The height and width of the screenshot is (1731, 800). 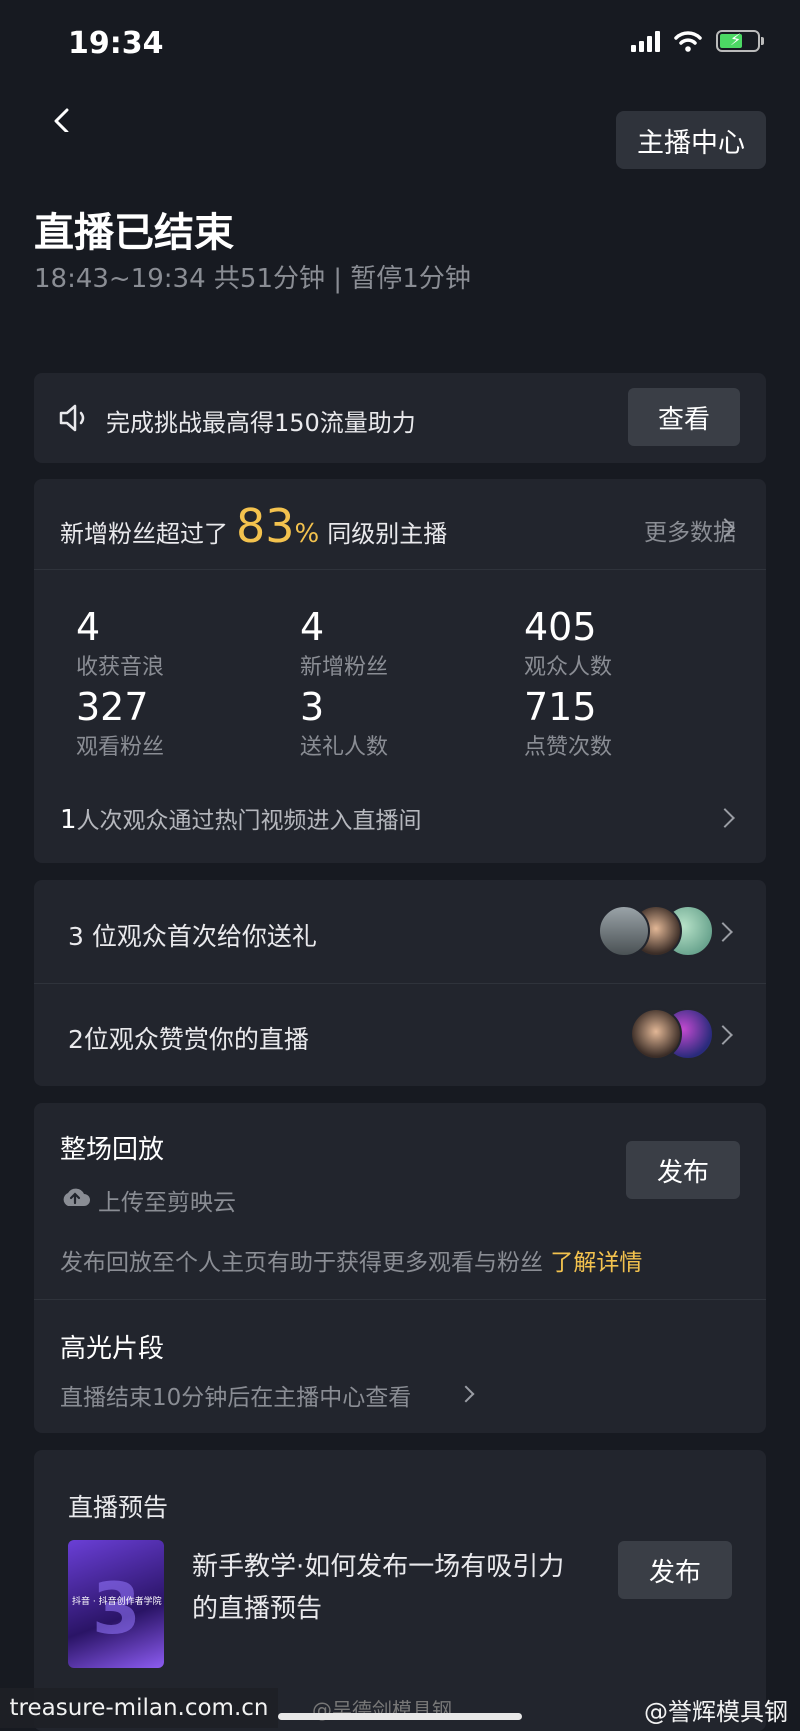 What do you see at coordinates (278, 526) in the screenshot?
I see `fan-growth-percent: 83%` at bounding box center [278, 526].